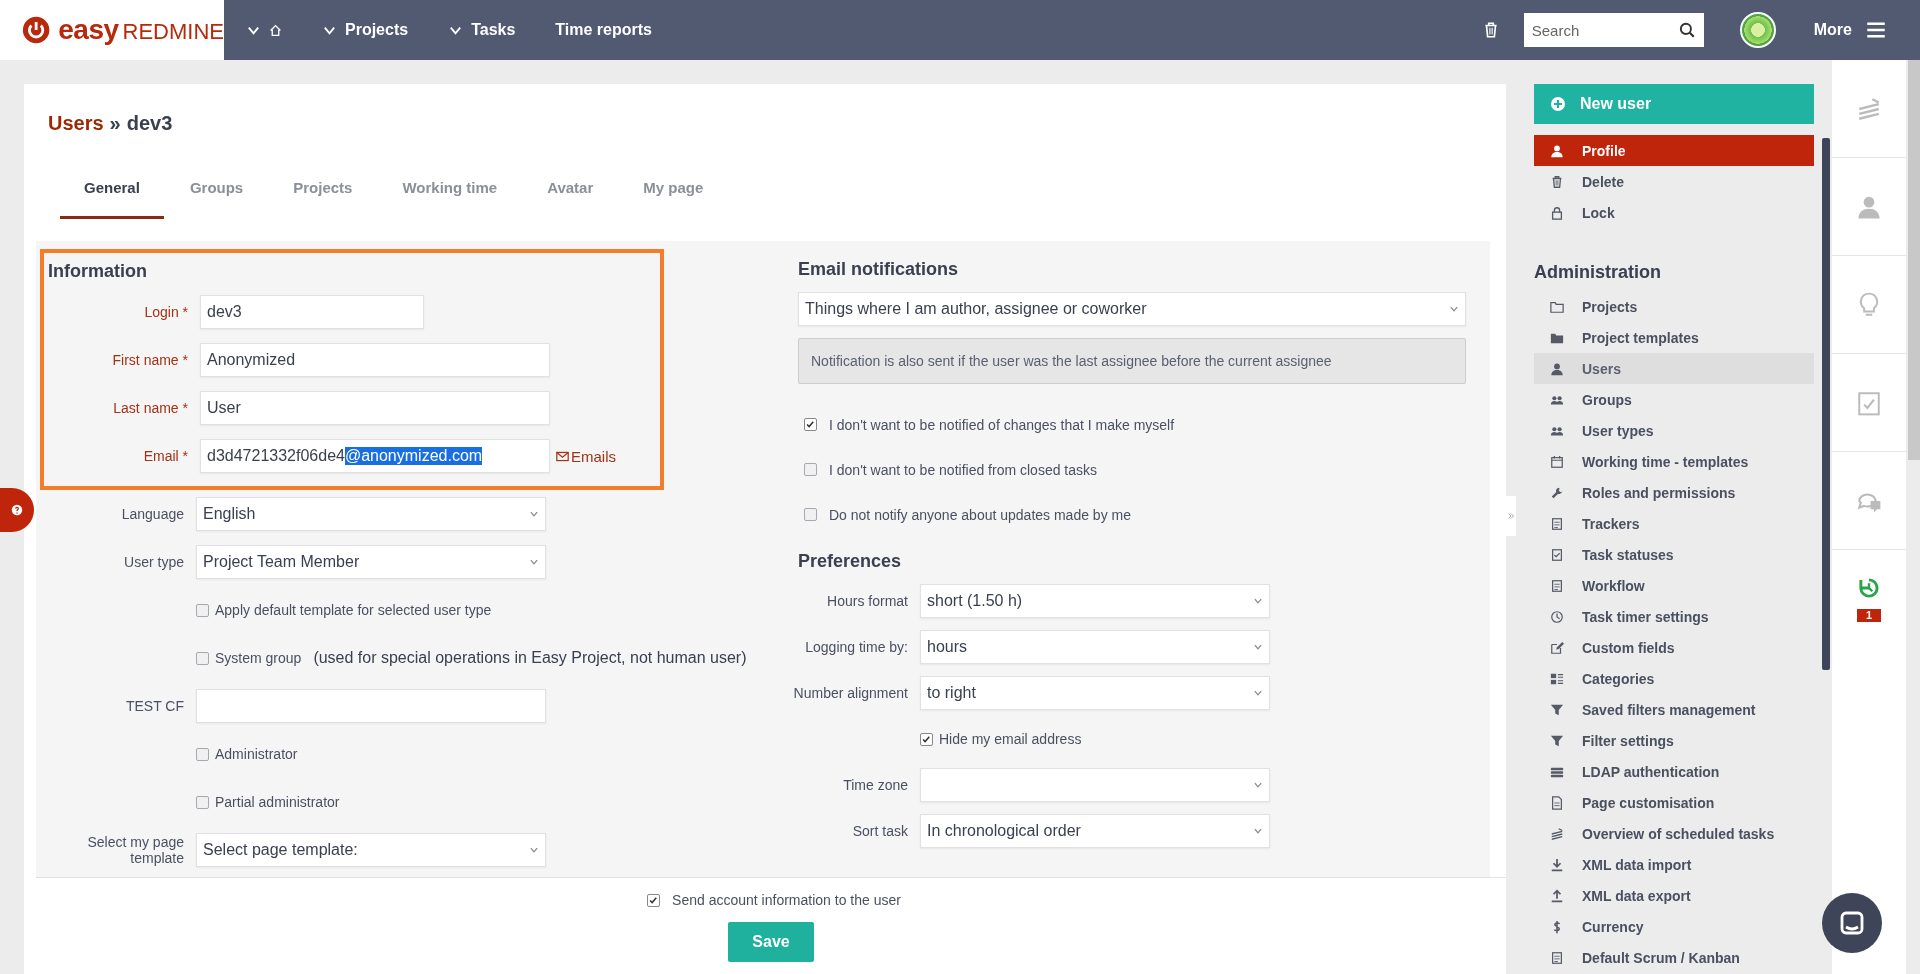 The height and width of the screenshot is (974, 1920). Describe the element at coordinates (353, 610) in the screenshot. I see `checkbox-label: Apply default template for selected user type` at that location.